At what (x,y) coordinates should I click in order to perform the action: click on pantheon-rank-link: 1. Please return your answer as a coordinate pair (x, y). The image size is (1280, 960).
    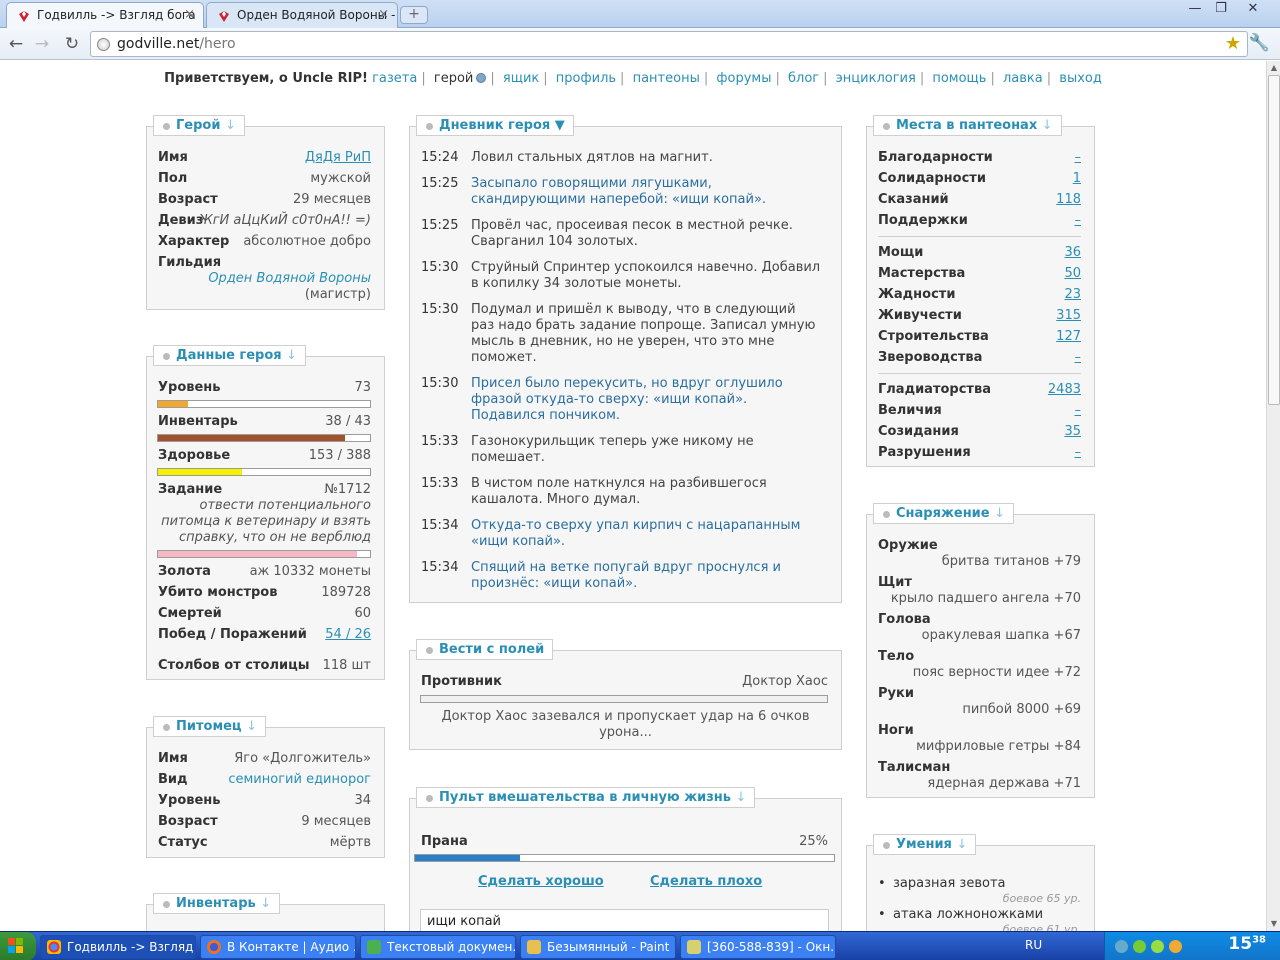
    Looking at the image, I should click on (1077, 179).